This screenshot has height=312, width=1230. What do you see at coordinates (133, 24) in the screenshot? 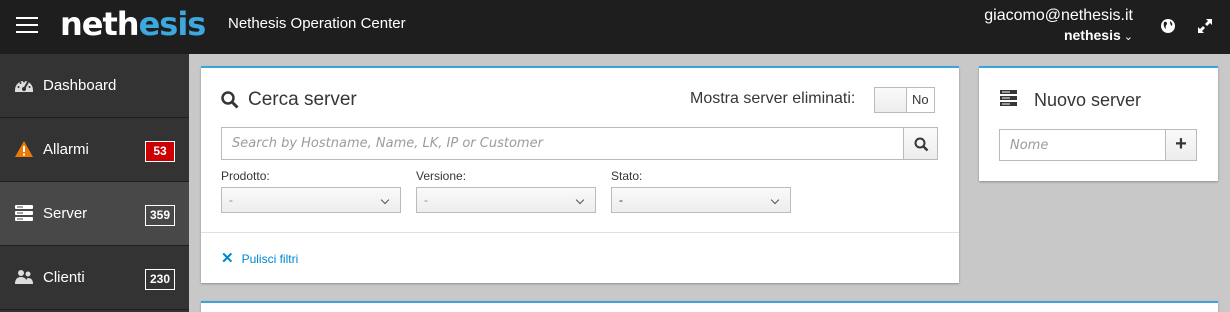
I see `brand-logo: nethesis` at bounding box center [133, 24].